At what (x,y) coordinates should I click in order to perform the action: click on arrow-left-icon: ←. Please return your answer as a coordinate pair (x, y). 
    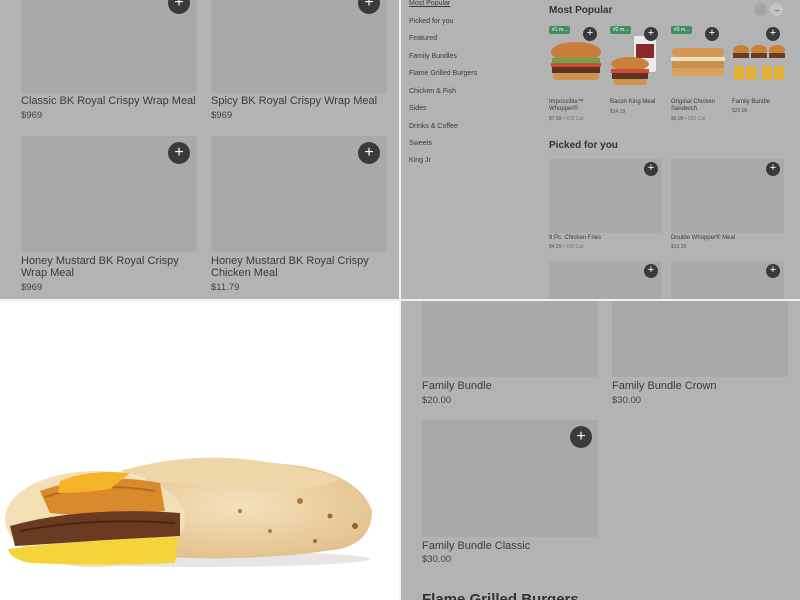
    Looking at the image, I should click on (760, 9).